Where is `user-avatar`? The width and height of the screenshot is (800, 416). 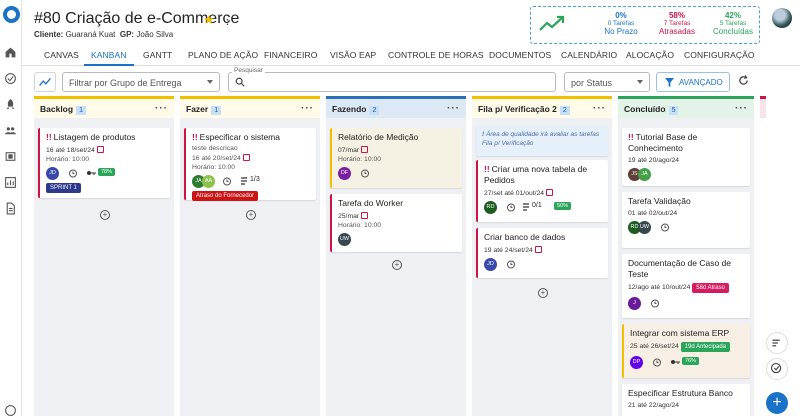 user-avatar is located at coordinates (782, 18).